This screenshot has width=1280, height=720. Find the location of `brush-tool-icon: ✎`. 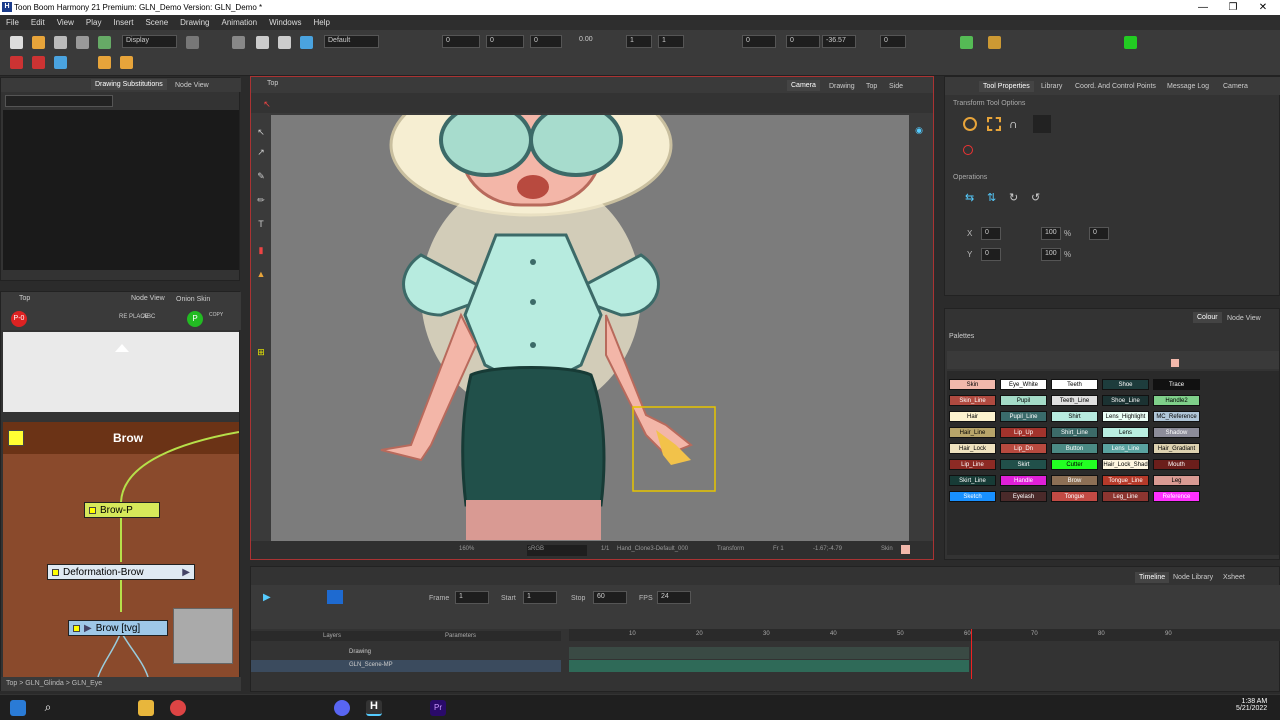

brush-tool-icon: ✎ is located at coordinates (261, 177).